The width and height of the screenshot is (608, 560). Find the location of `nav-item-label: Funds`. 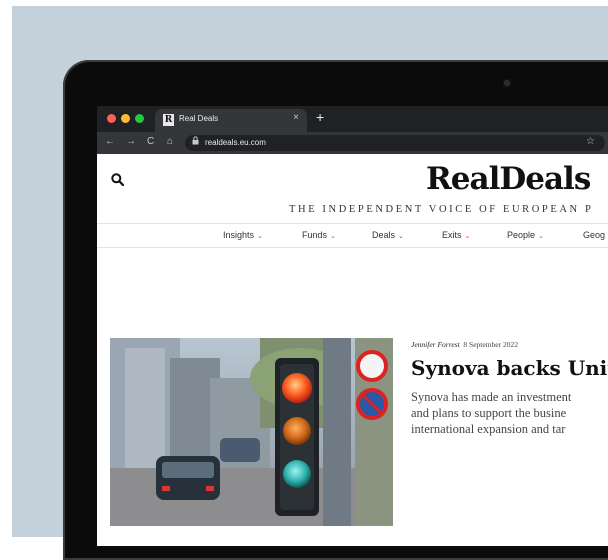

nav-item-label: Funds is located at coordinates (315, 235).